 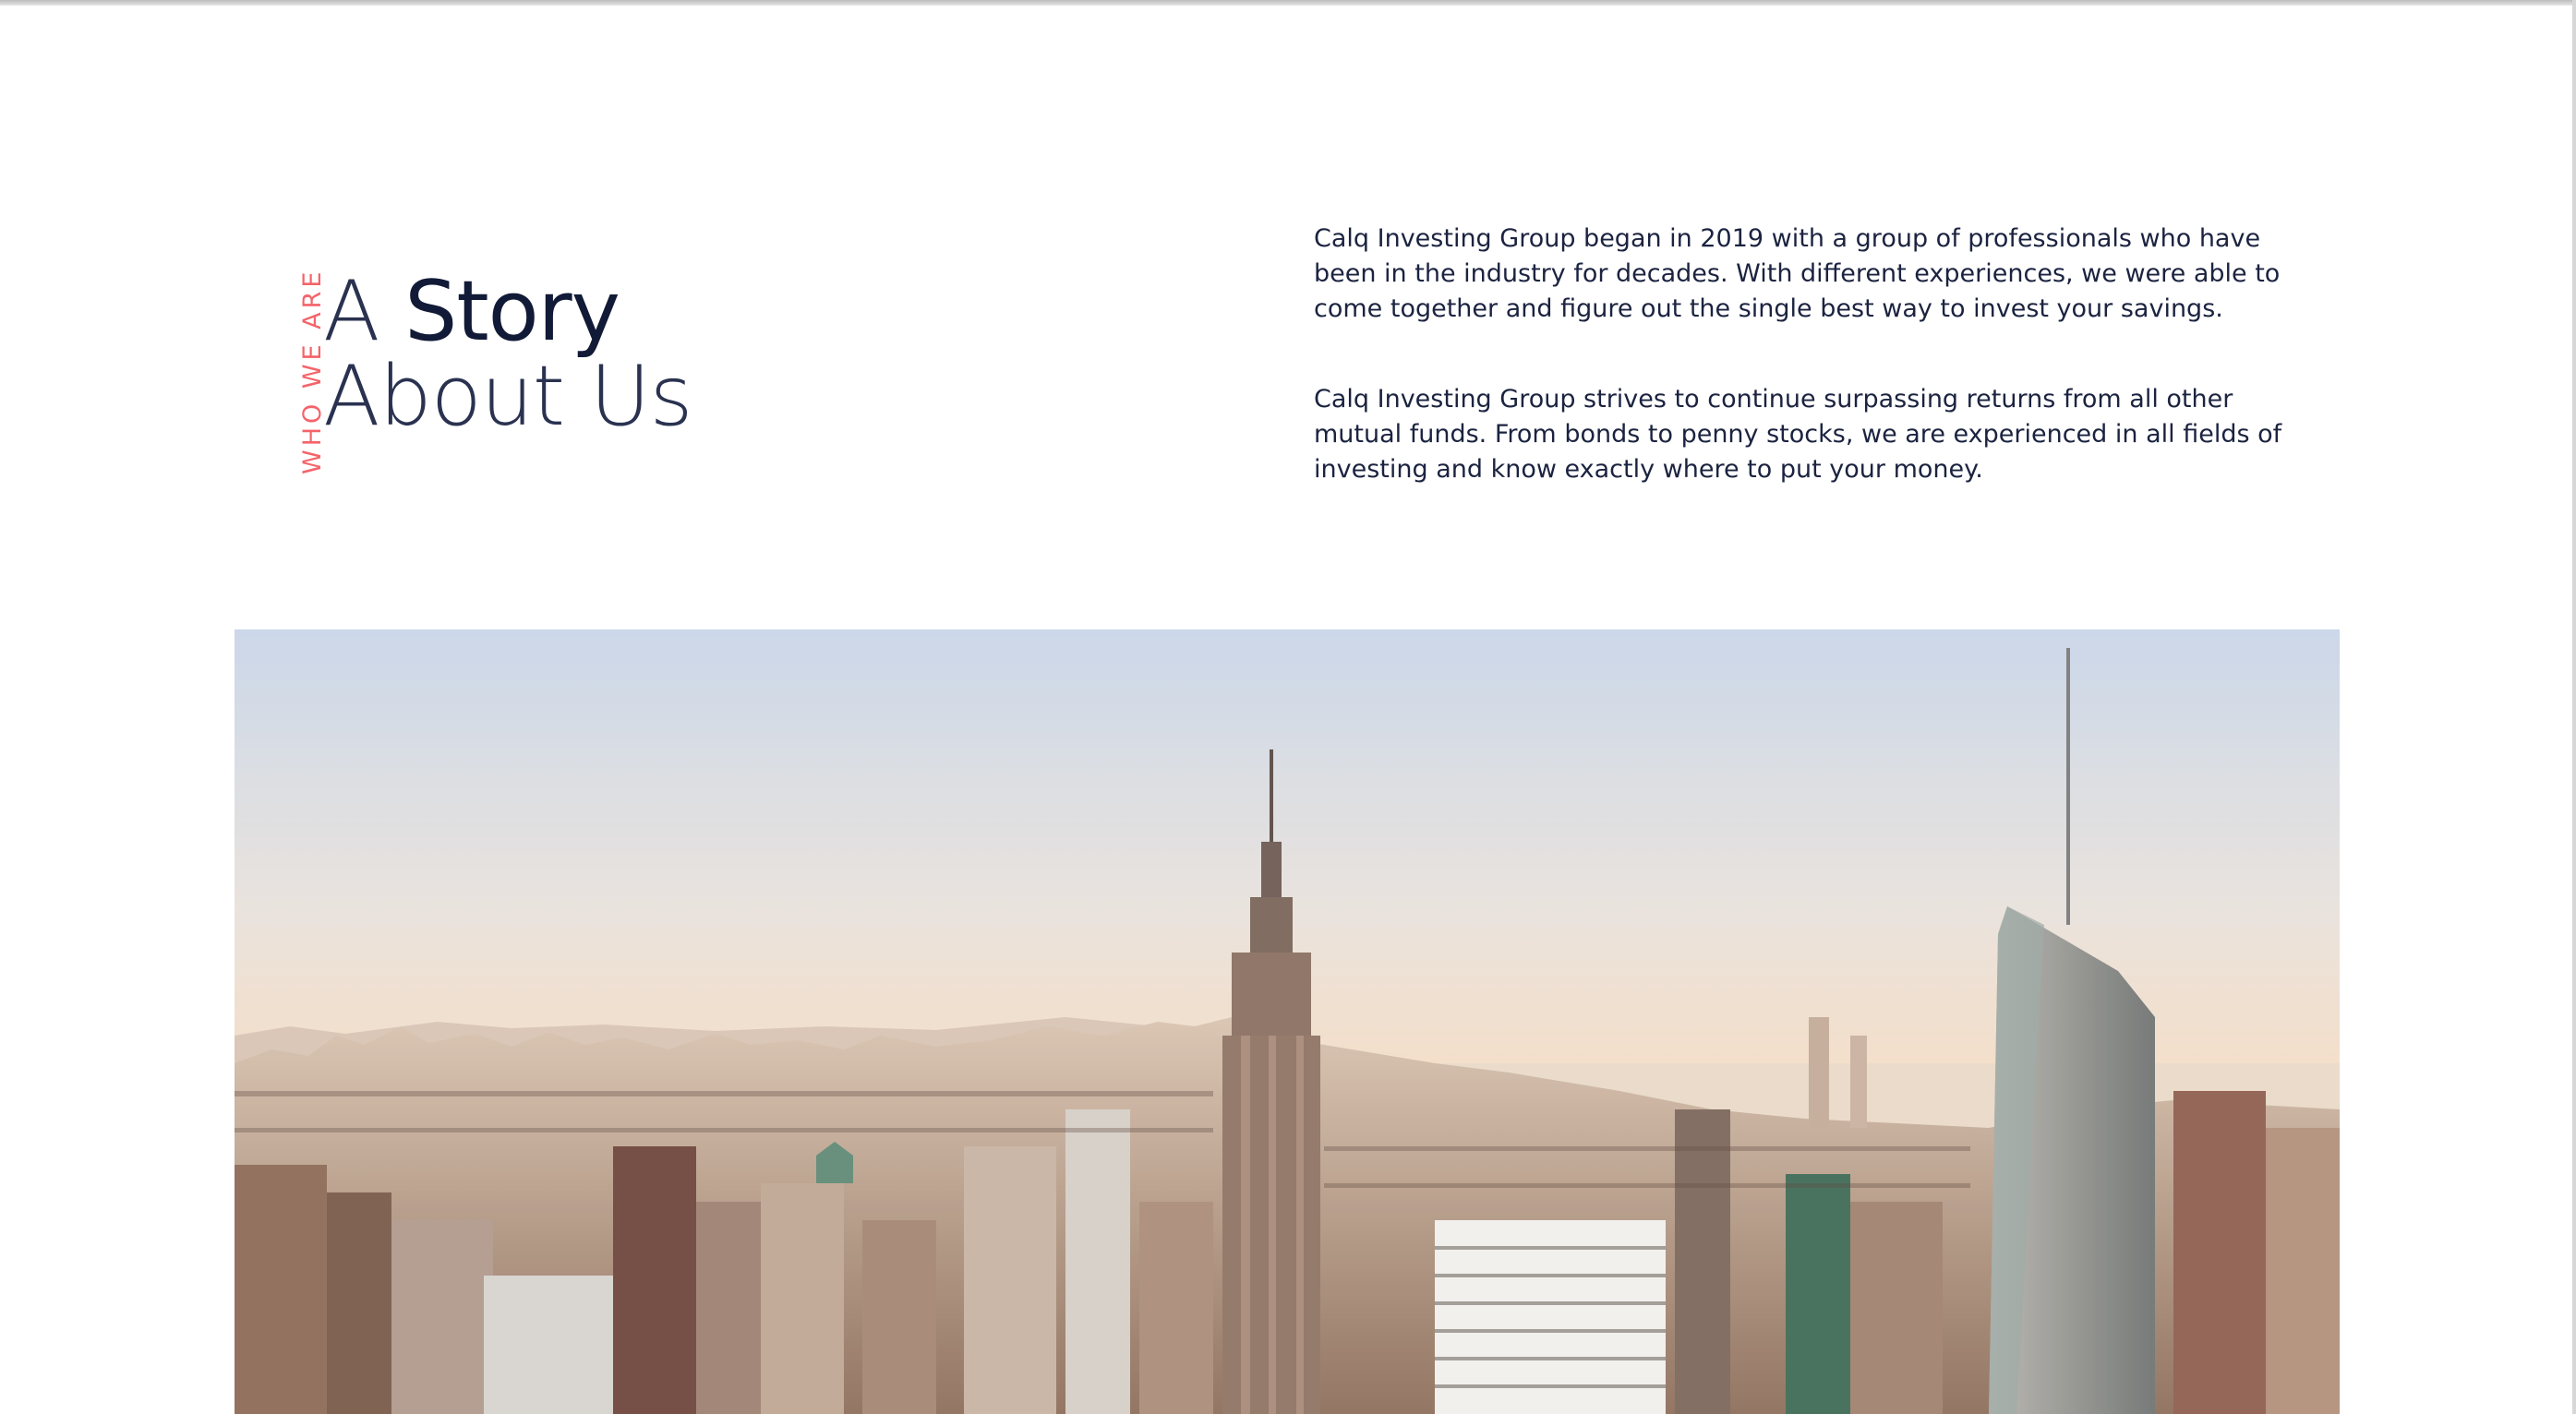 I want to click on section-heading: A Story About Us, so click(x=507, y=355).